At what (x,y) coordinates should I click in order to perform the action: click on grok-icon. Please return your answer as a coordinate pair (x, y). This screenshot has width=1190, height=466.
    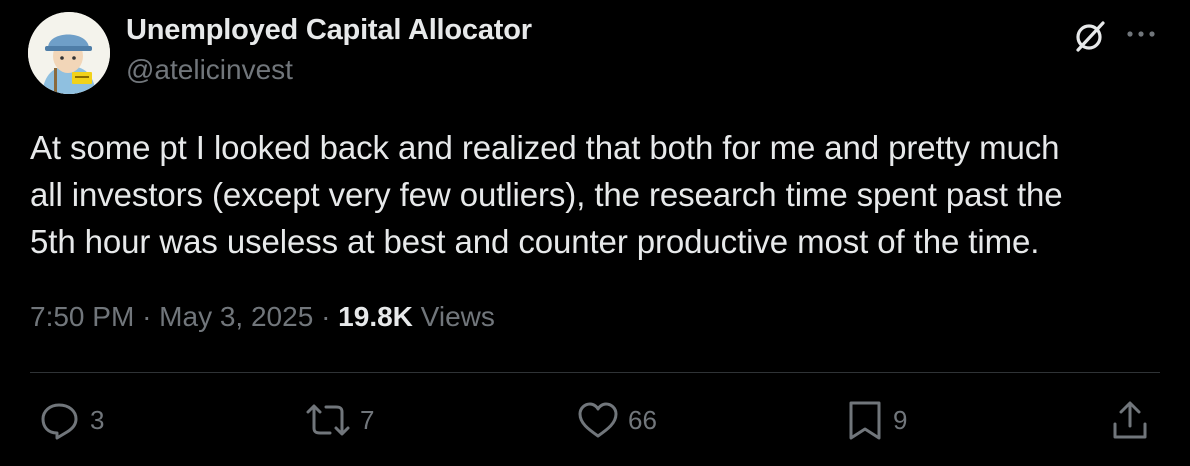
    Looking at the image, I should click on (1090, 36).